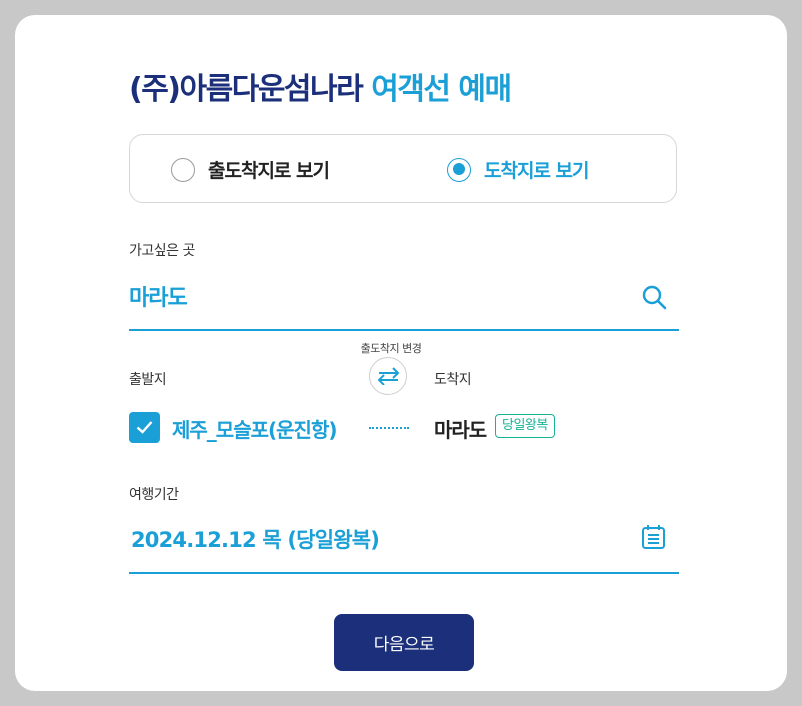 Image resolution: width=802 pixels, height=706 pixels. What do you see at coordinates (255, 539) in the screenshot?
I see `period-input: 2024.12.12 목 (당일왕복)` at bounding box center [255, 539].